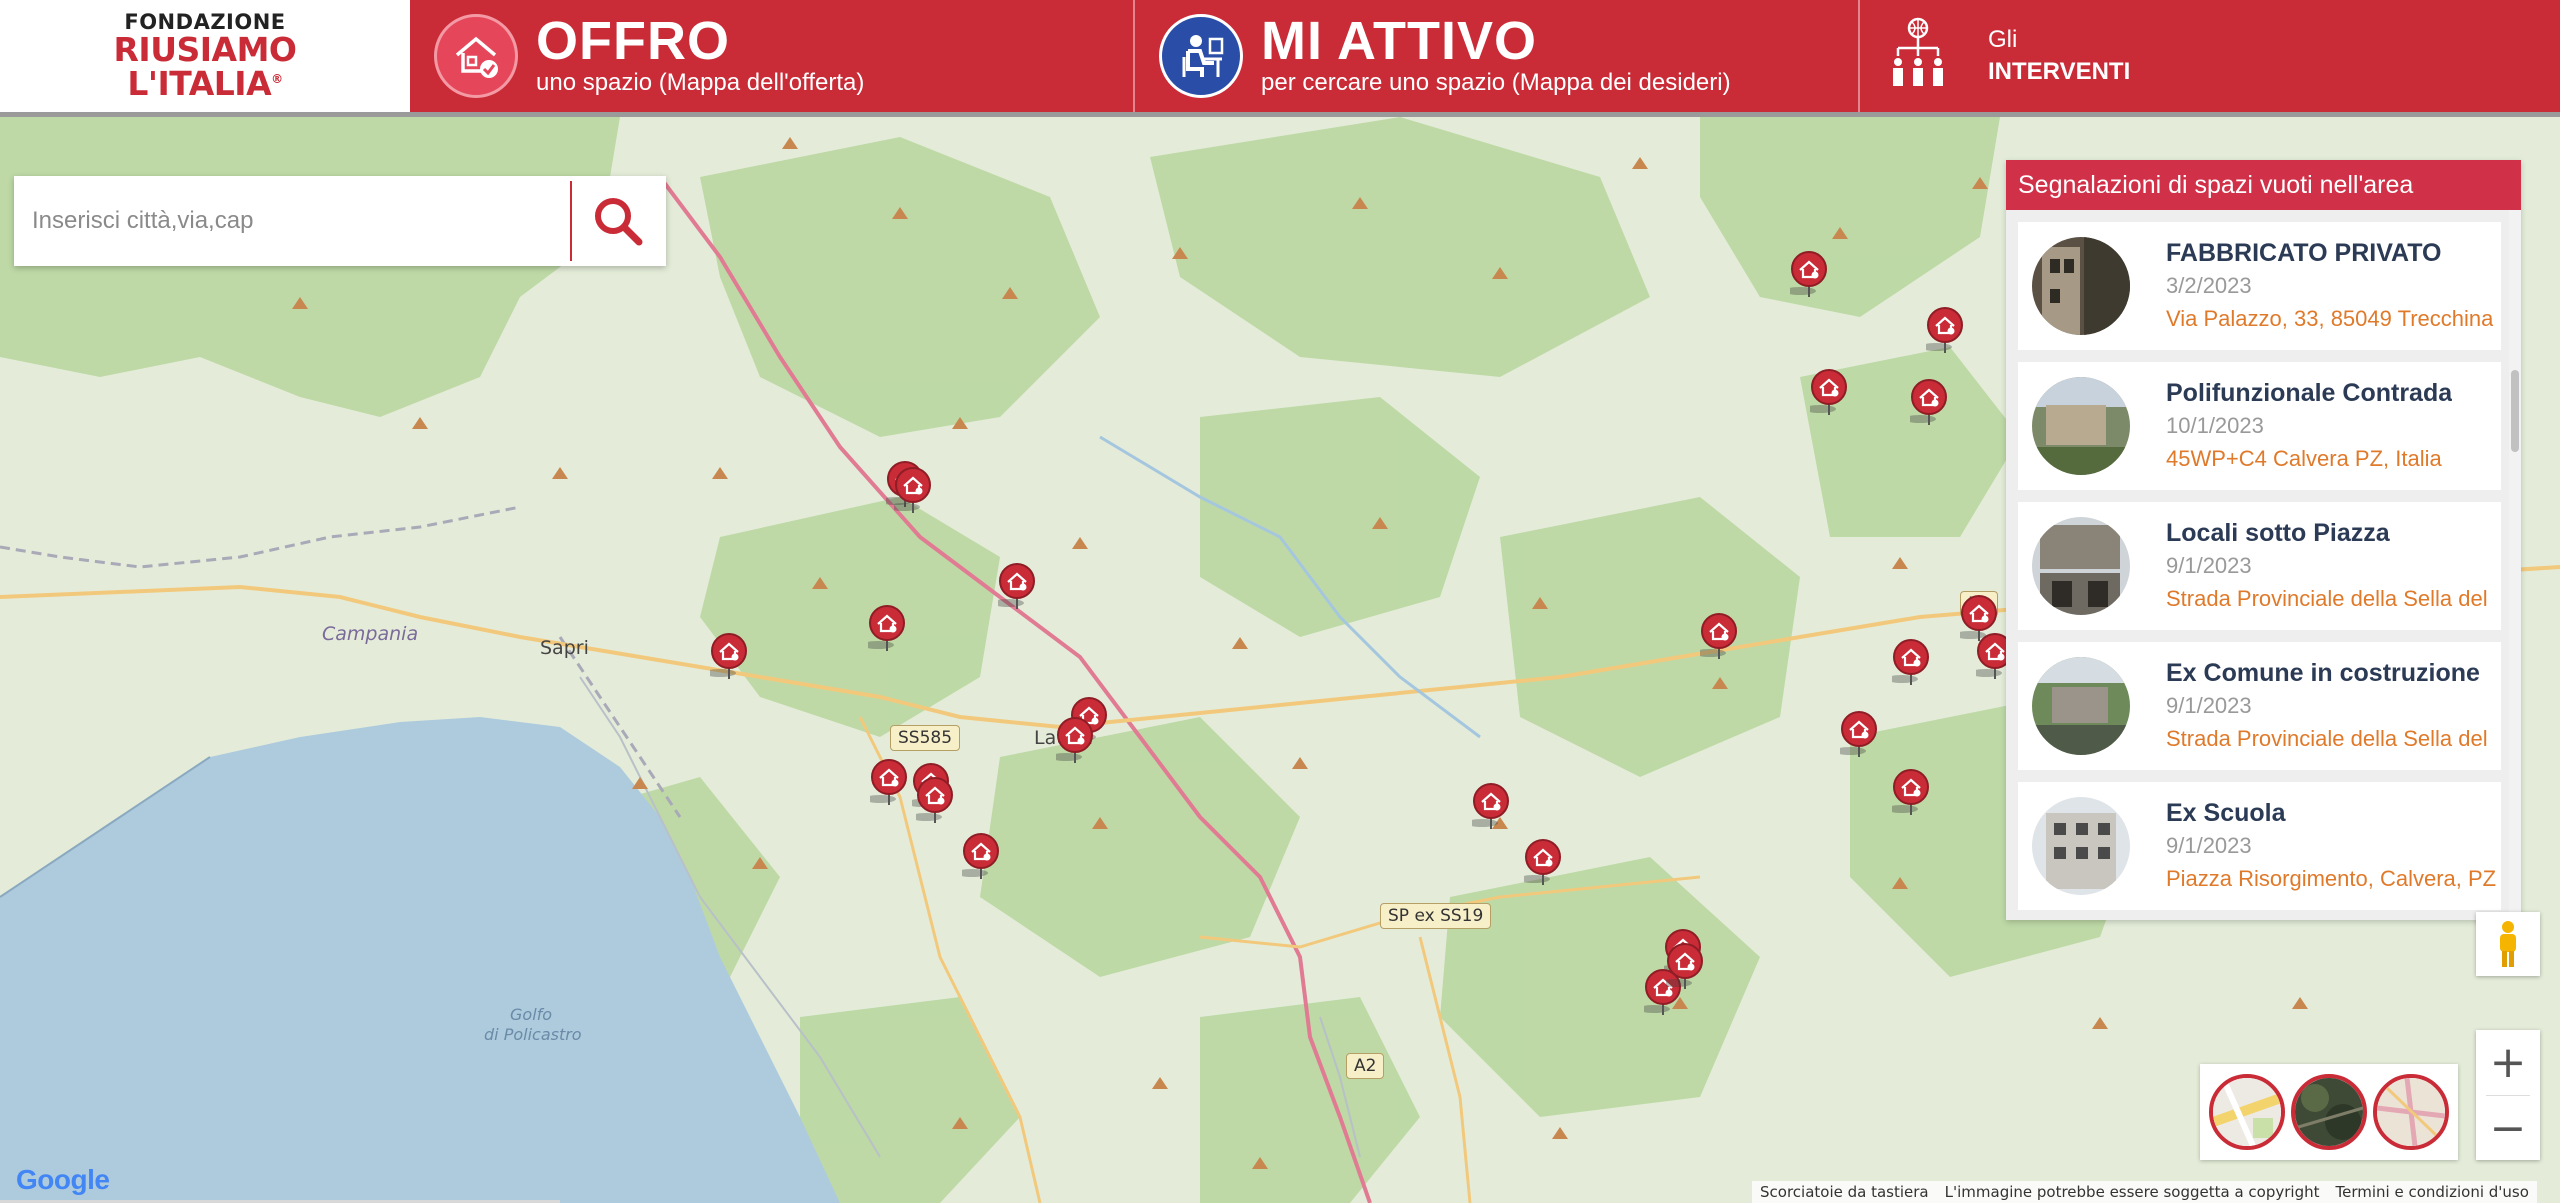 The height and width of the screenshot is (1203, 2560). What do you see at coordinates (2411, 1112) in the screenshot?
I see `map-type-terrain` at bounding box center [2411, 1112].